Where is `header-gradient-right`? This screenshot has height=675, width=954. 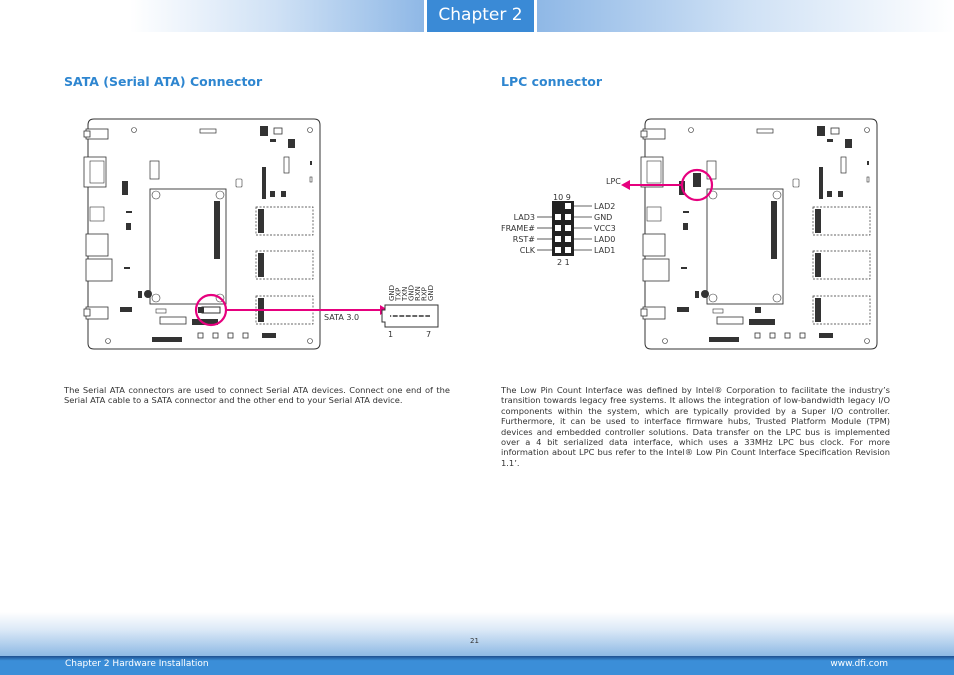
header-gradient-right is located at coordinates (745, 16).